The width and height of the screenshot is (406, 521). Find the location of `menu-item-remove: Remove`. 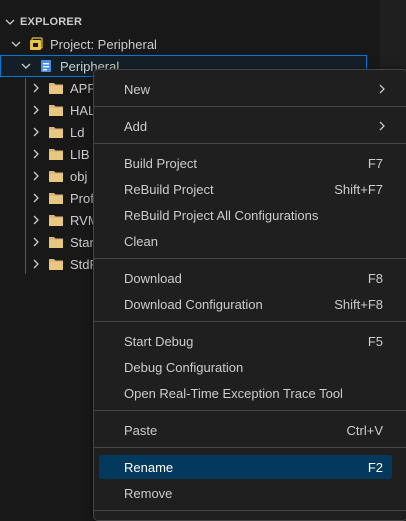

menu-item-remove: Remove is located at coordinates (245, 493).